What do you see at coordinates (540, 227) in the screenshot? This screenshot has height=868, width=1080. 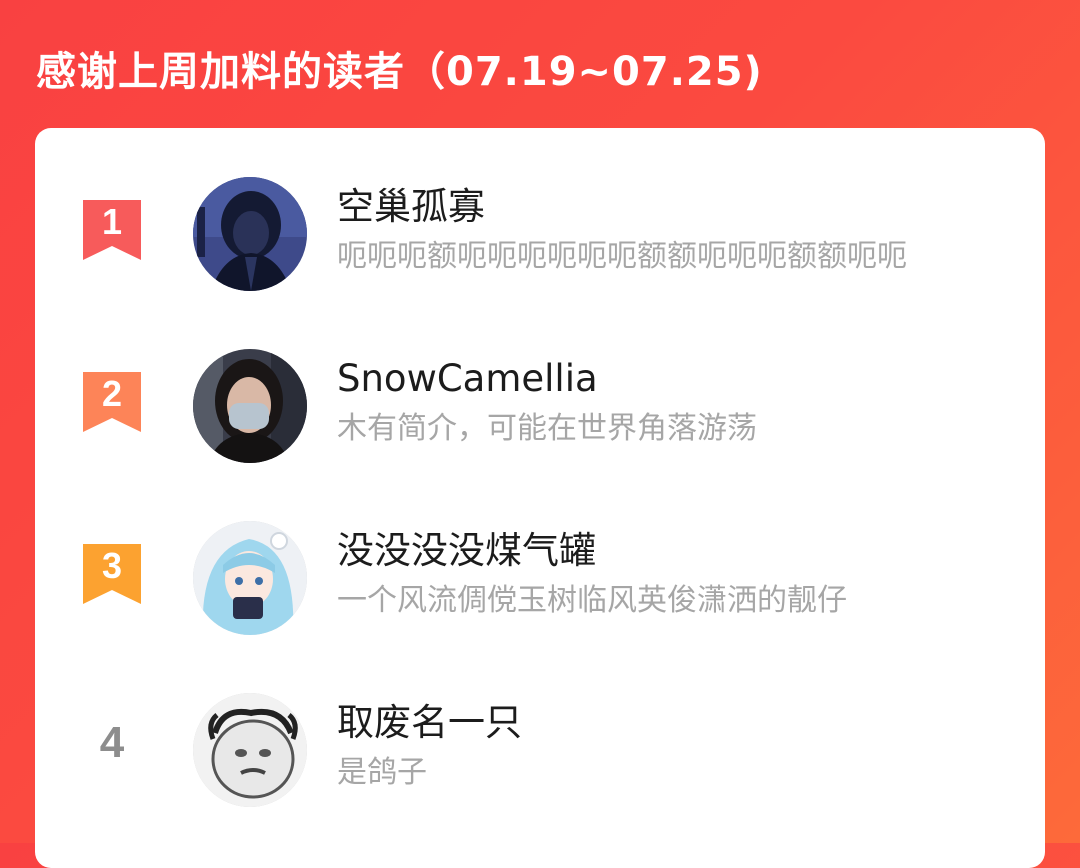 I see `reader-row-1: 1 空巢孤寡 呃呃呃额呃呃呃呃呃呃额额呃呃呃额额呃呃` at bounding box center [540, 227].